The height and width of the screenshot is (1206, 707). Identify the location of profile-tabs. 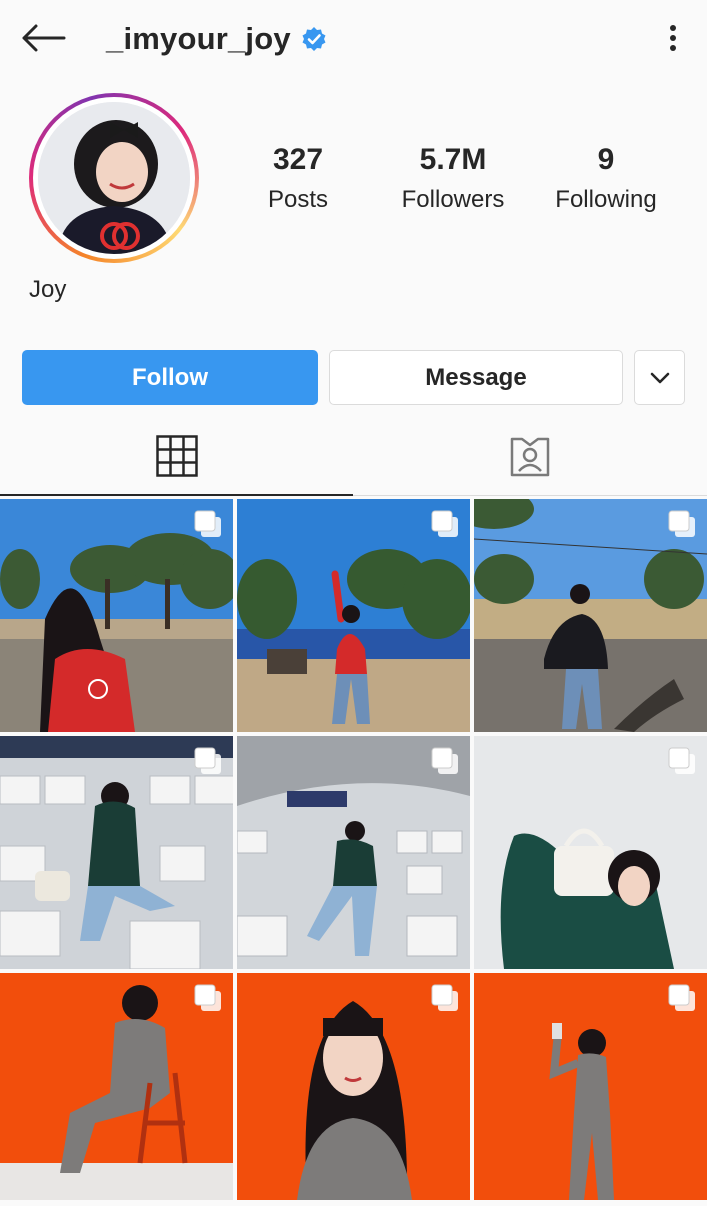
(353, 457).